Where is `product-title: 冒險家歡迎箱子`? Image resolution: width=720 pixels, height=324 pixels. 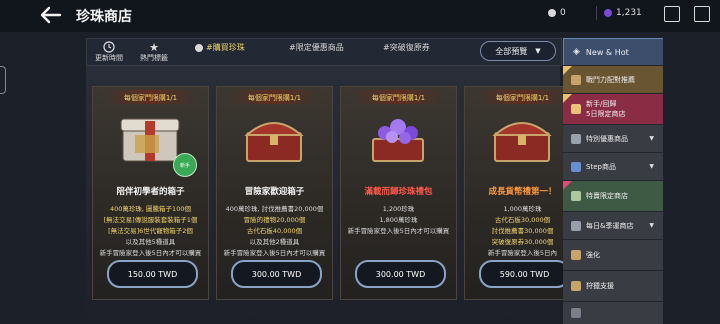 product-title: 冒險家歡迎箱子 is located at coordinates (274, 192).